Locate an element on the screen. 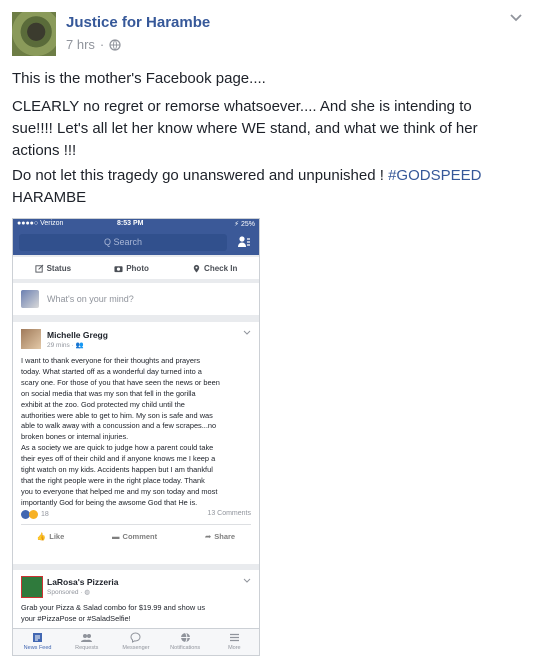 The height and width of the screenshot is (664, 534). tab-messenger: Messenger is located at coordinates (136, 642).